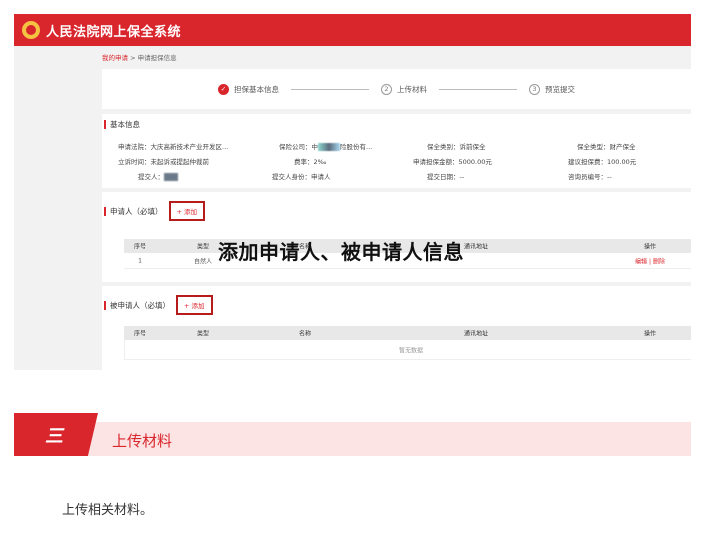  Describe the element at coordinates (436, 162) in the screenshot. I see `amount-label: 申请担保金额：` at that location.